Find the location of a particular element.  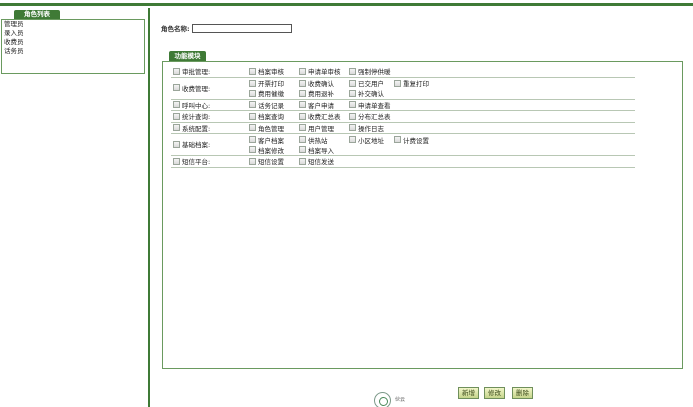

category-checkbox-wrap: 短信平台: is located at coordinates (191, 161).